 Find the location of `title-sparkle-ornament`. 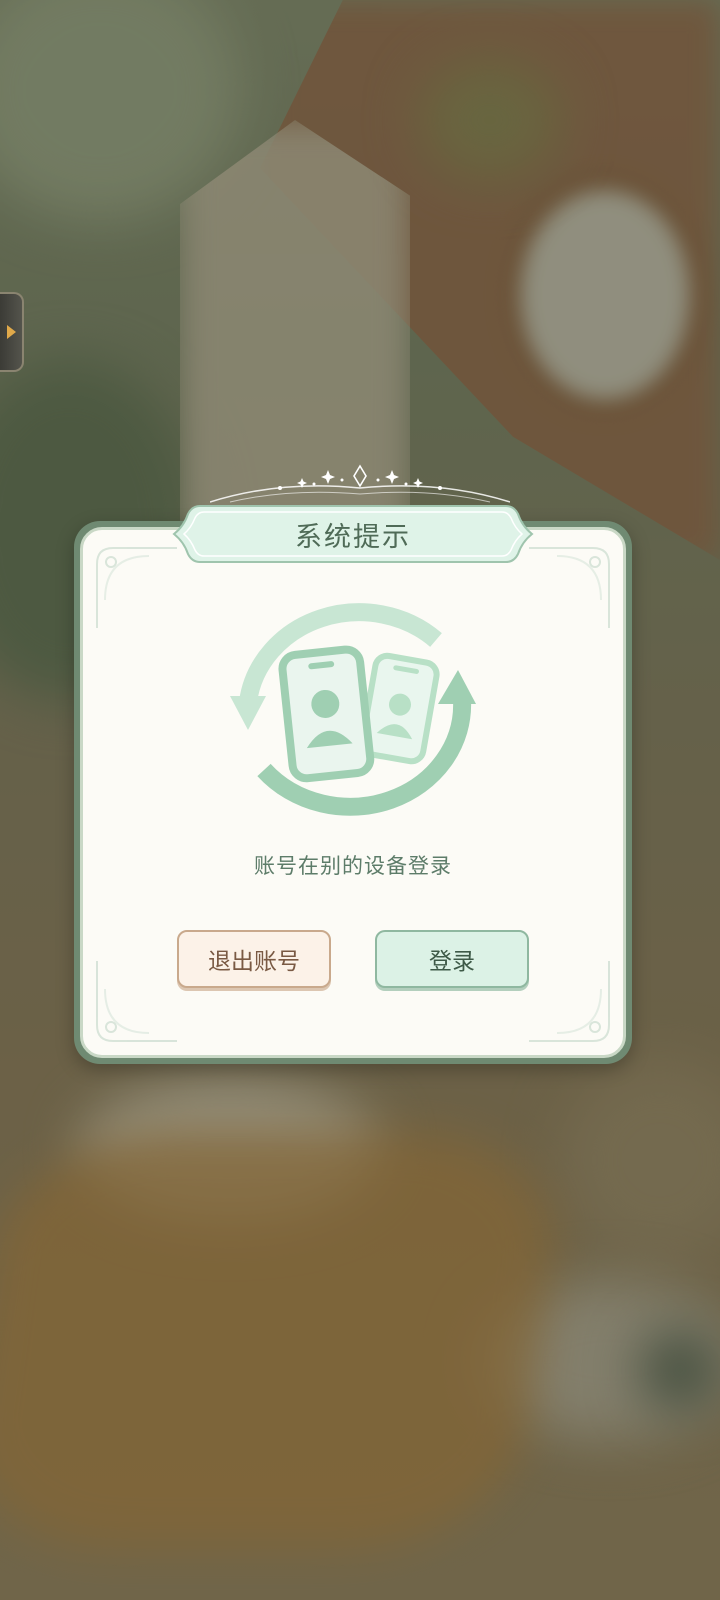

title-sparkle-ornament is located at coordinates (360, 483).